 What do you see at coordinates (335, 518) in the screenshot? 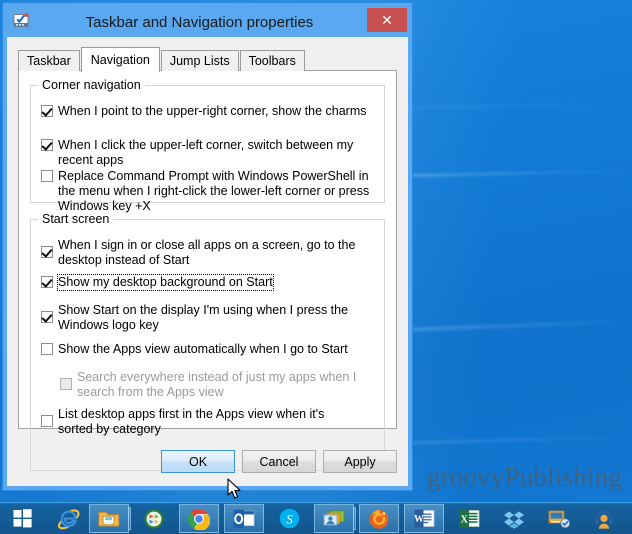
I see `remote-desktop-icon` at bounding box center [335, 518].